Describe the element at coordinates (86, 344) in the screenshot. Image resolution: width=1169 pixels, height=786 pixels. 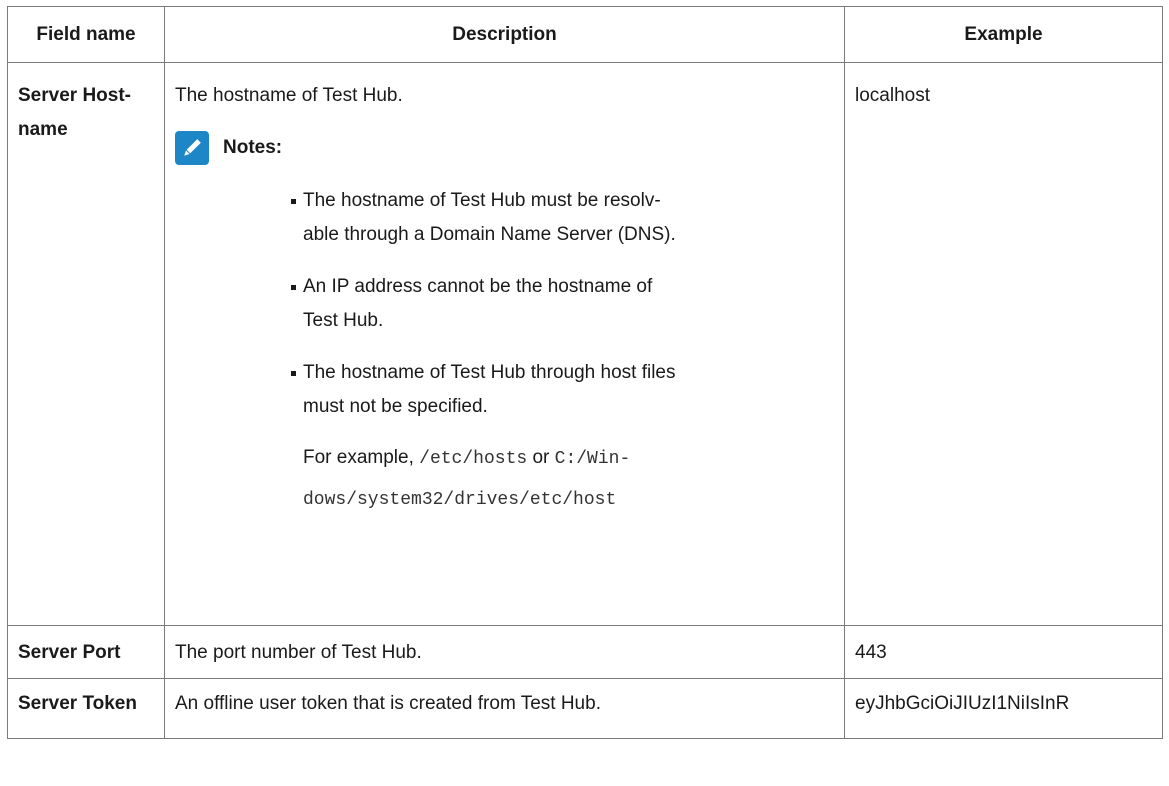
I see `field-cell: Server Host- name` at that location.